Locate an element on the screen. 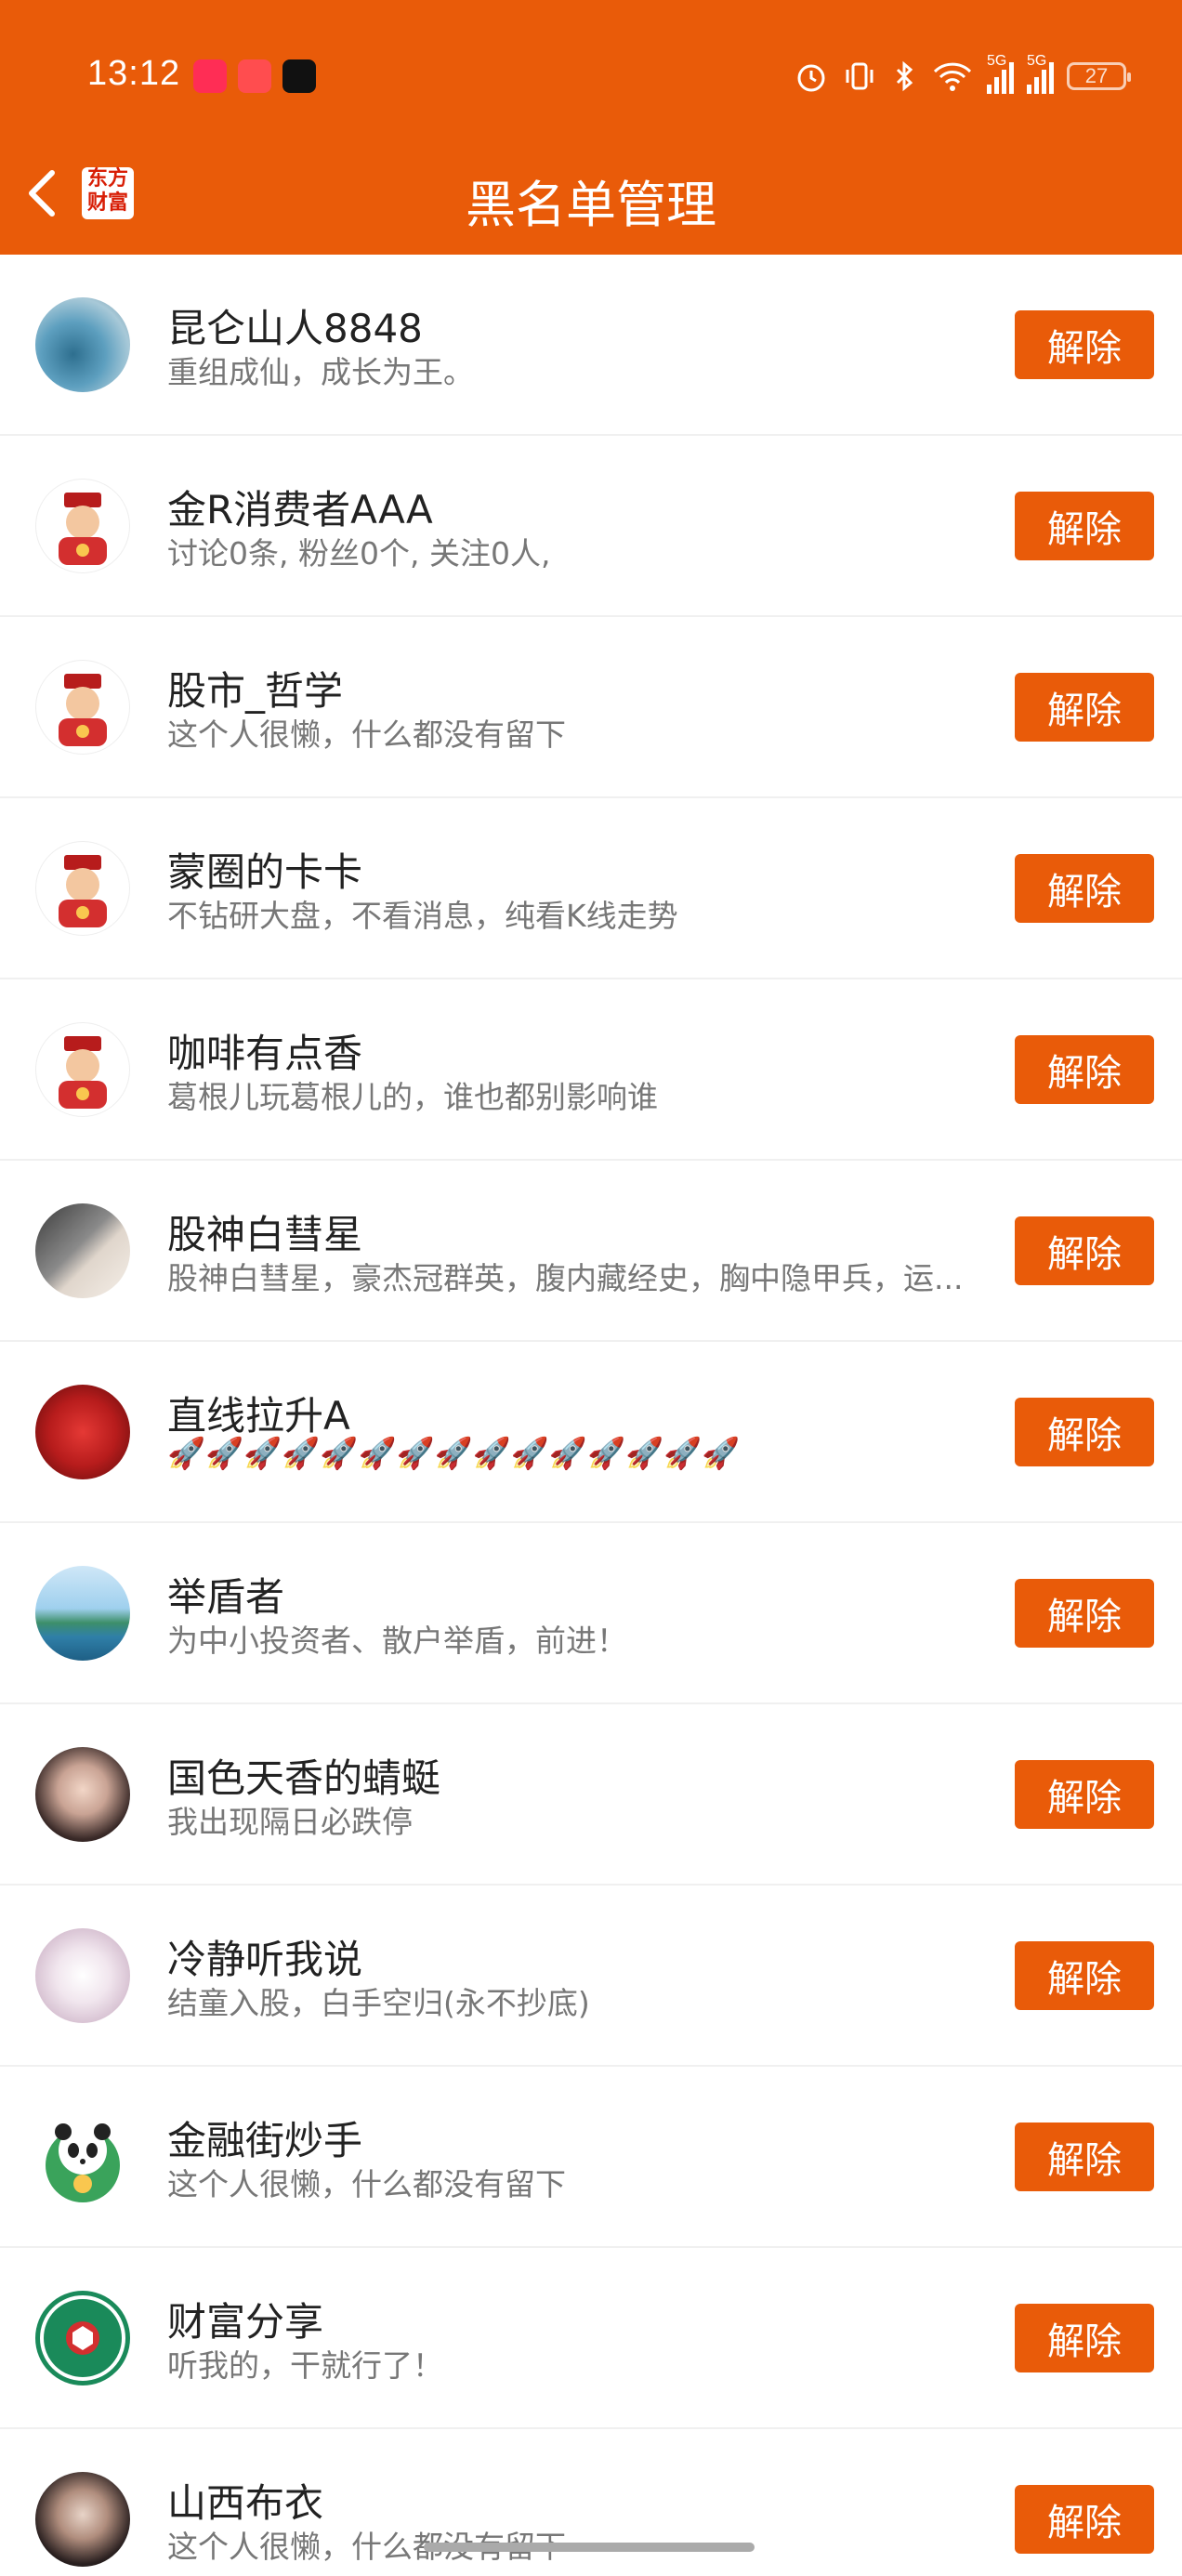 This screenshot has width=1182, height=2576. app-header: 13:12 5G 5G 27 东方 财富 黑名单管理 is located at coordinates (591, 127).